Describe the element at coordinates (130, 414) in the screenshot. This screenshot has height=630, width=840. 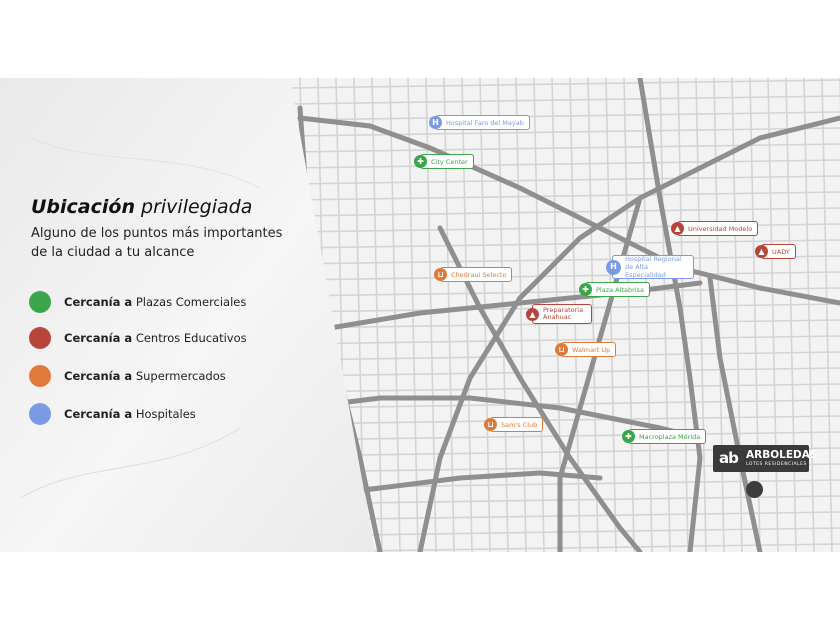
I see `legend-label: Cercanía a Hospitales` at that location.